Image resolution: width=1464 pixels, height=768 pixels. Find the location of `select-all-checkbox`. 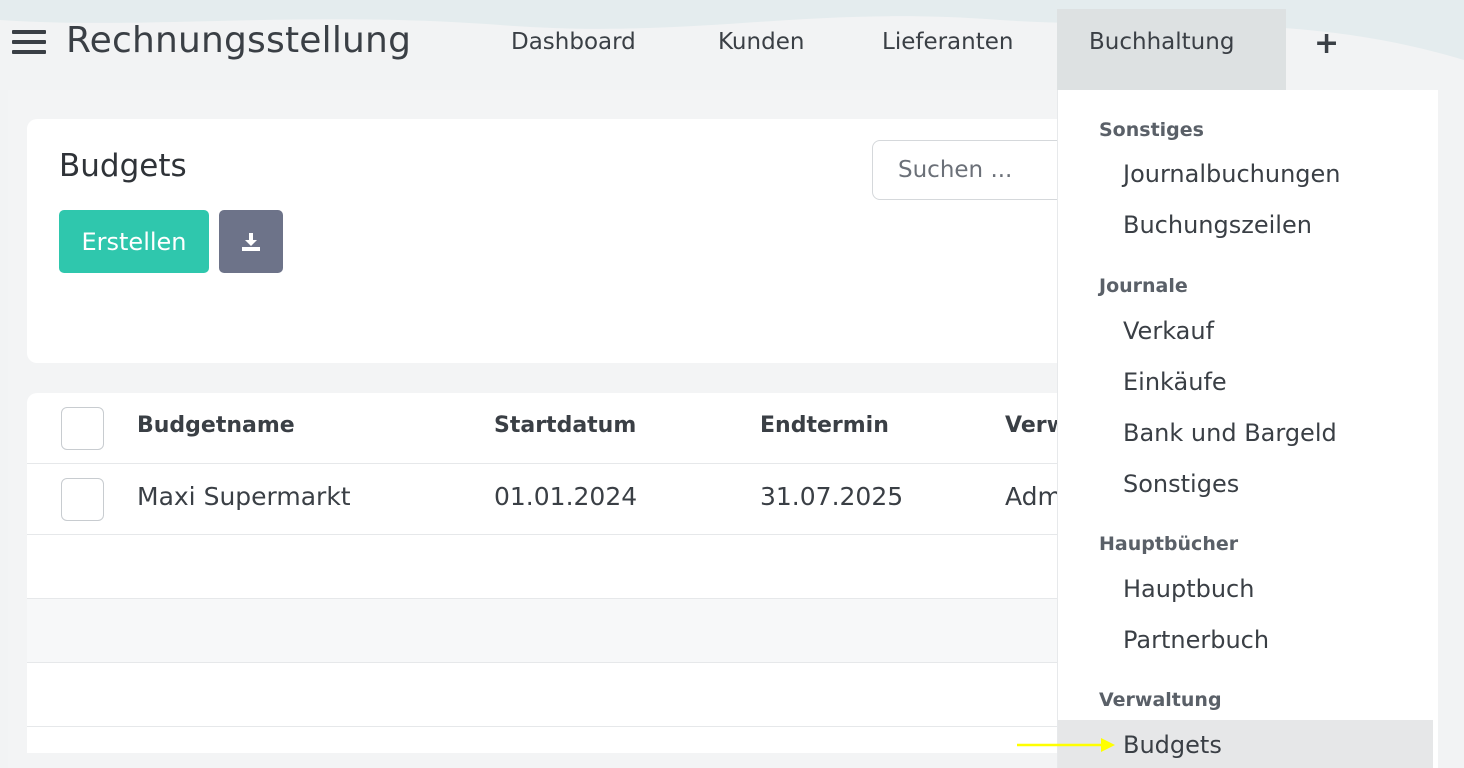

select-all-checkbox is located at coordinates (82, 428).